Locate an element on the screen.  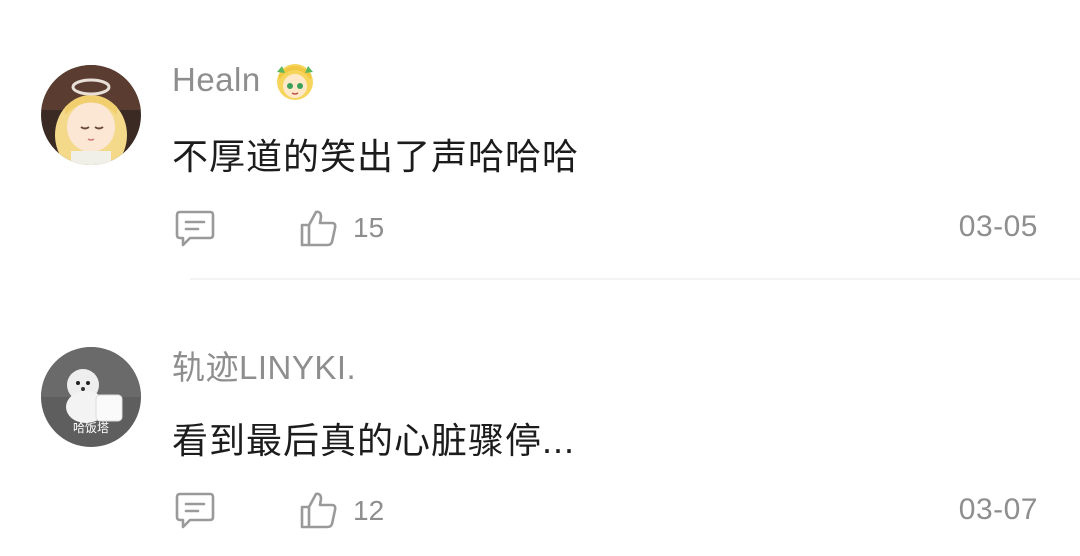
user-avatar is located at coordinates (91, 115).